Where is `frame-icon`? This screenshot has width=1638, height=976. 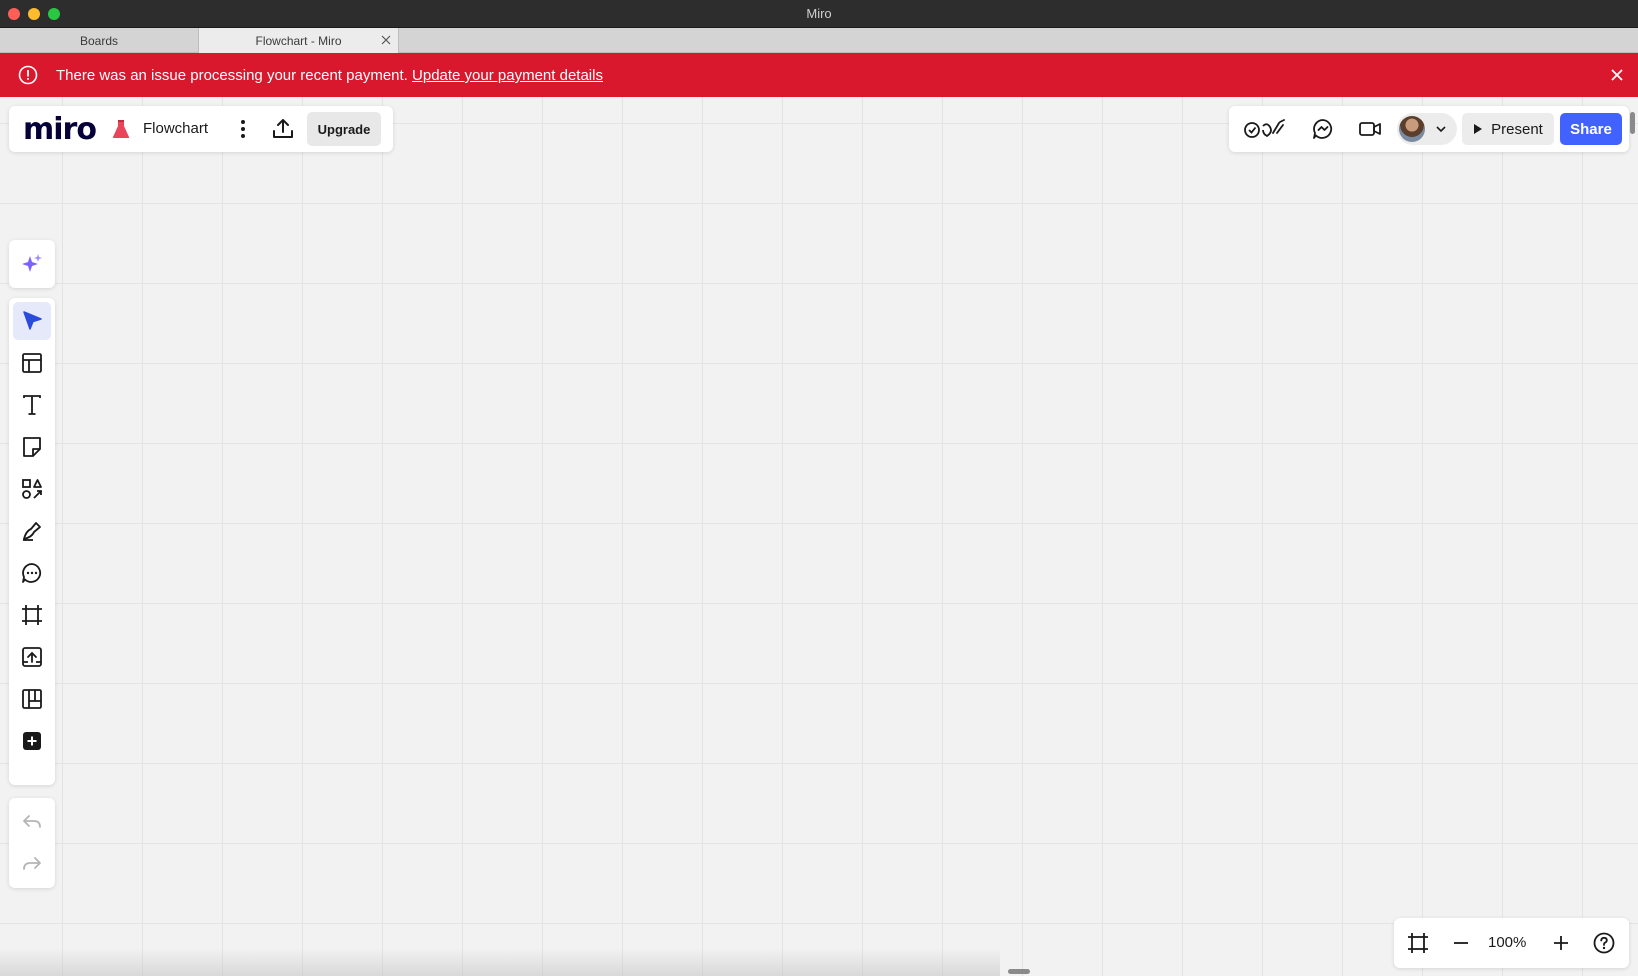 frame-icon is located at coordinates (32, 615).